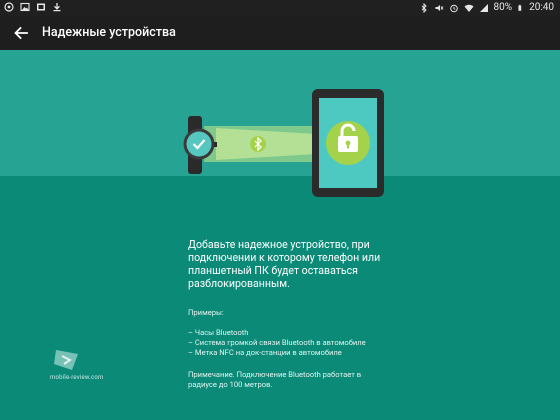  Describe the element at coordinates (541, 7) in the screenshot. I see `clock: 20:40` at that location.